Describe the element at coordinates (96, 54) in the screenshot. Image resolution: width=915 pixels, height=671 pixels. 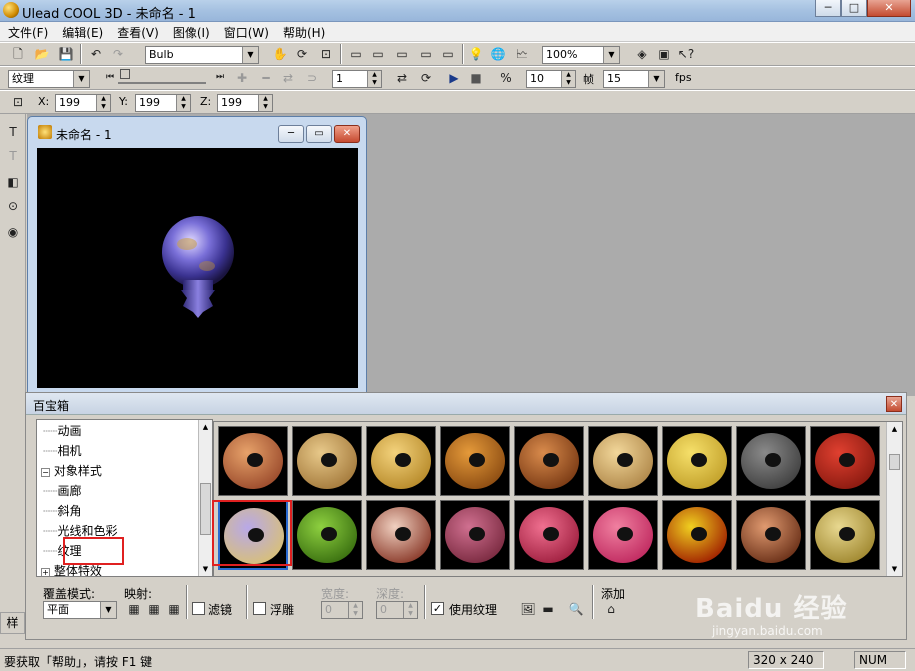
I see `undo-icon: ↶` at that location.